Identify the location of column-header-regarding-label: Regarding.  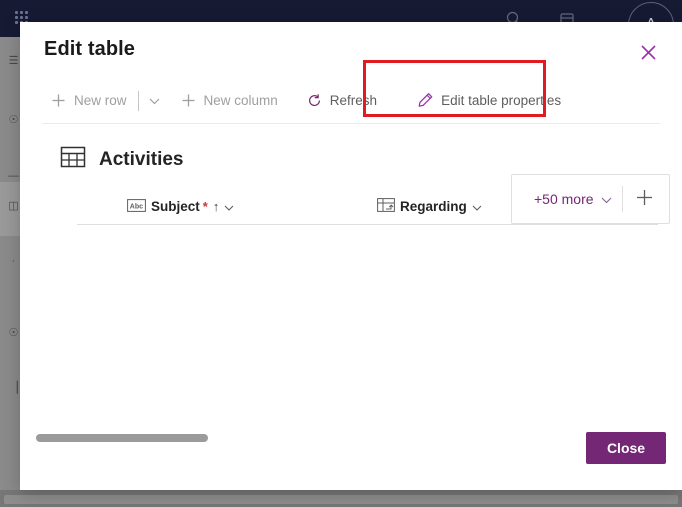
(433, 206).